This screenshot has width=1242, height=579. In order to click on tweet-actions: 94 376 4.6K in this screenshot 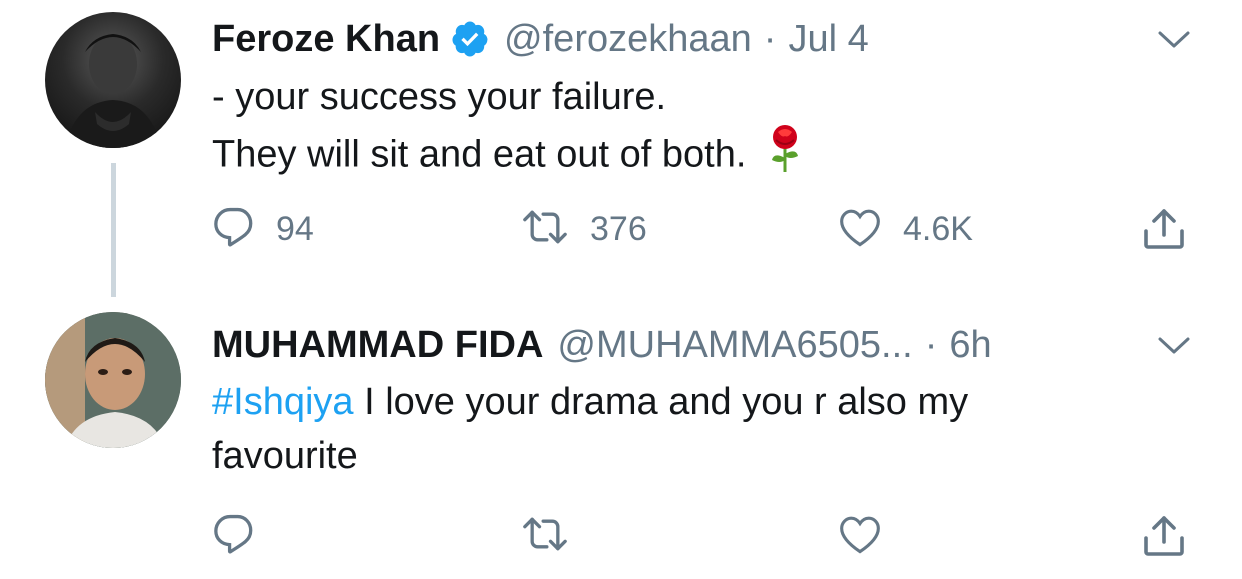, I will do `click(621, 230)`.